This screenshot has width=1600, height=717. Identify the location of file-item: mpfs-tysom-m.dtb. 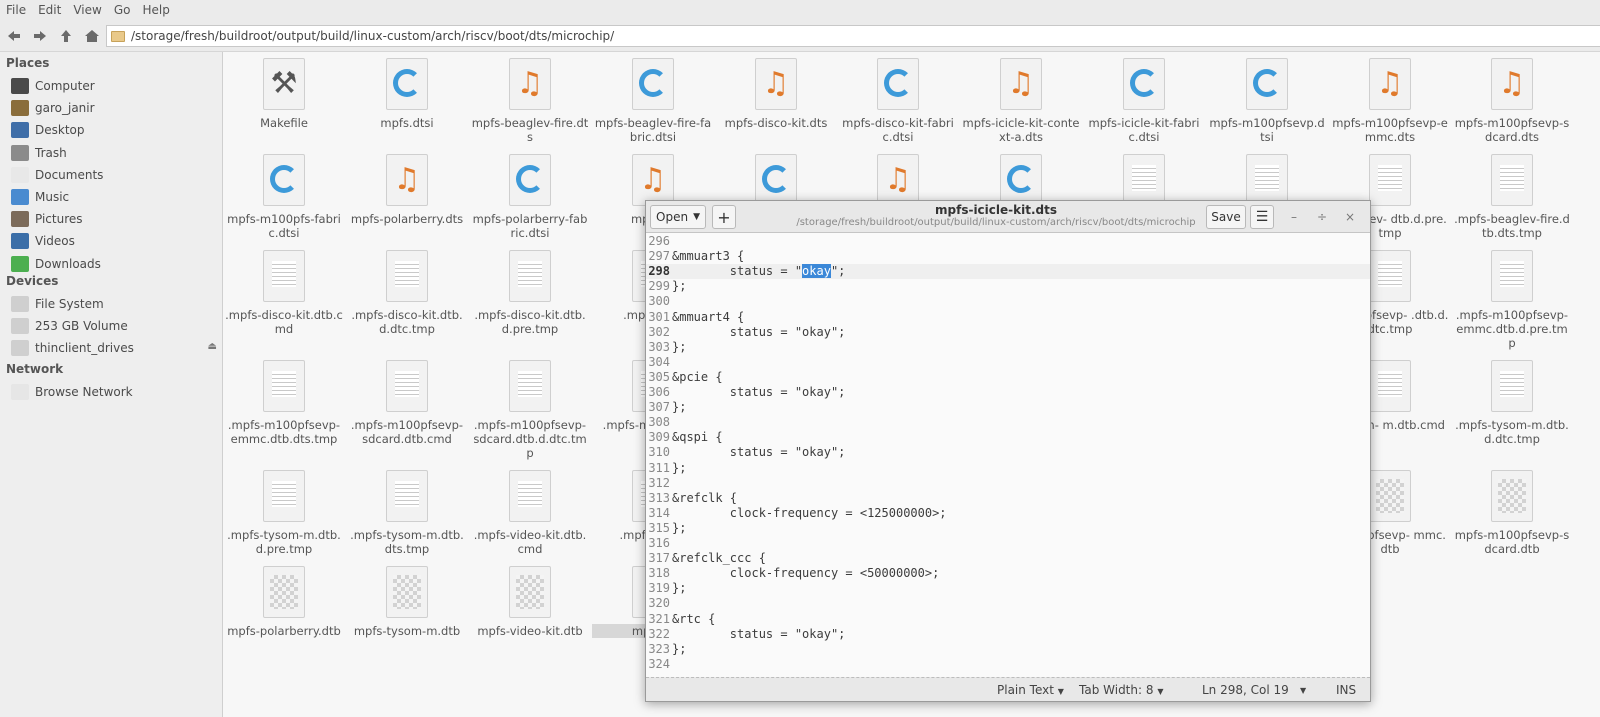
(407, 602).